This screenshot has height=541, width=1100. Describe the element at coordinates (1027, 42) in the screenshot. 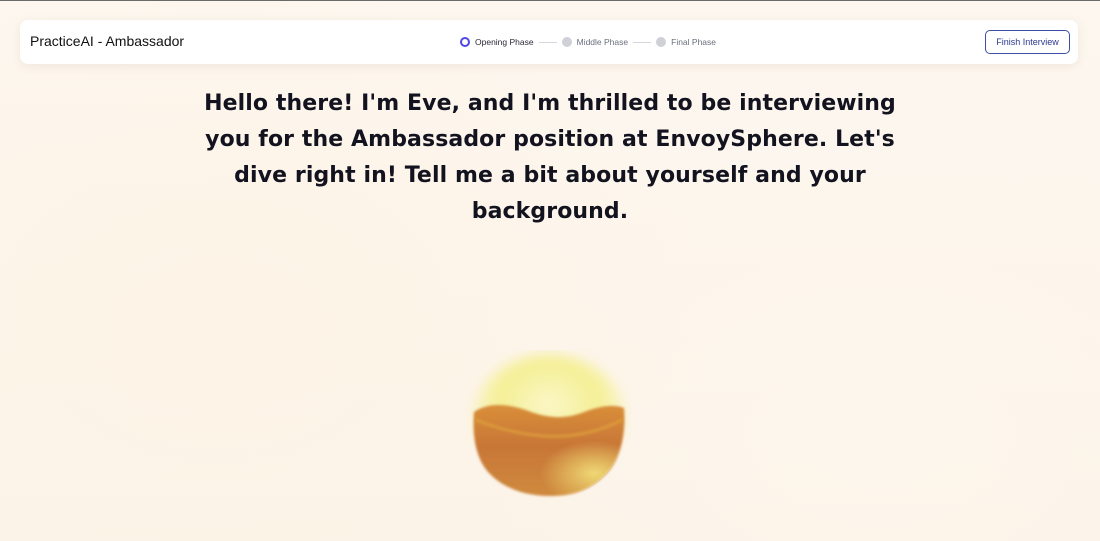

I see `finish-interview-button: Finish Interview` at that location.